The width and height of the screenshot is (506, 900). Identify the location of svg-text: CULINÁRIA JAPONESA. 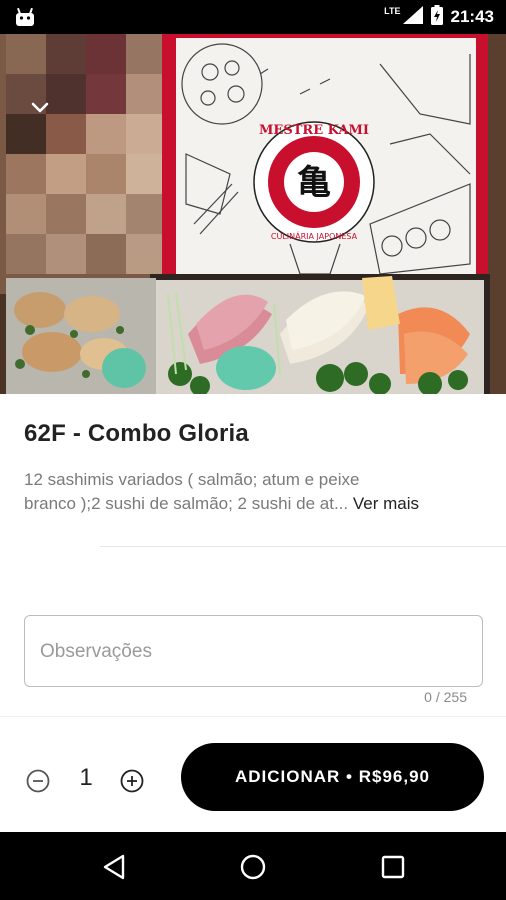
(314, 235).